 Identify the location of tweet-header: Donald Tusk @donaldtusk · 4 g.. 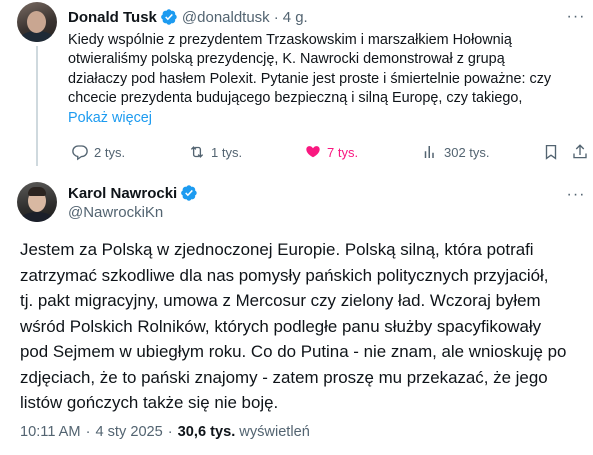
(188, 17).